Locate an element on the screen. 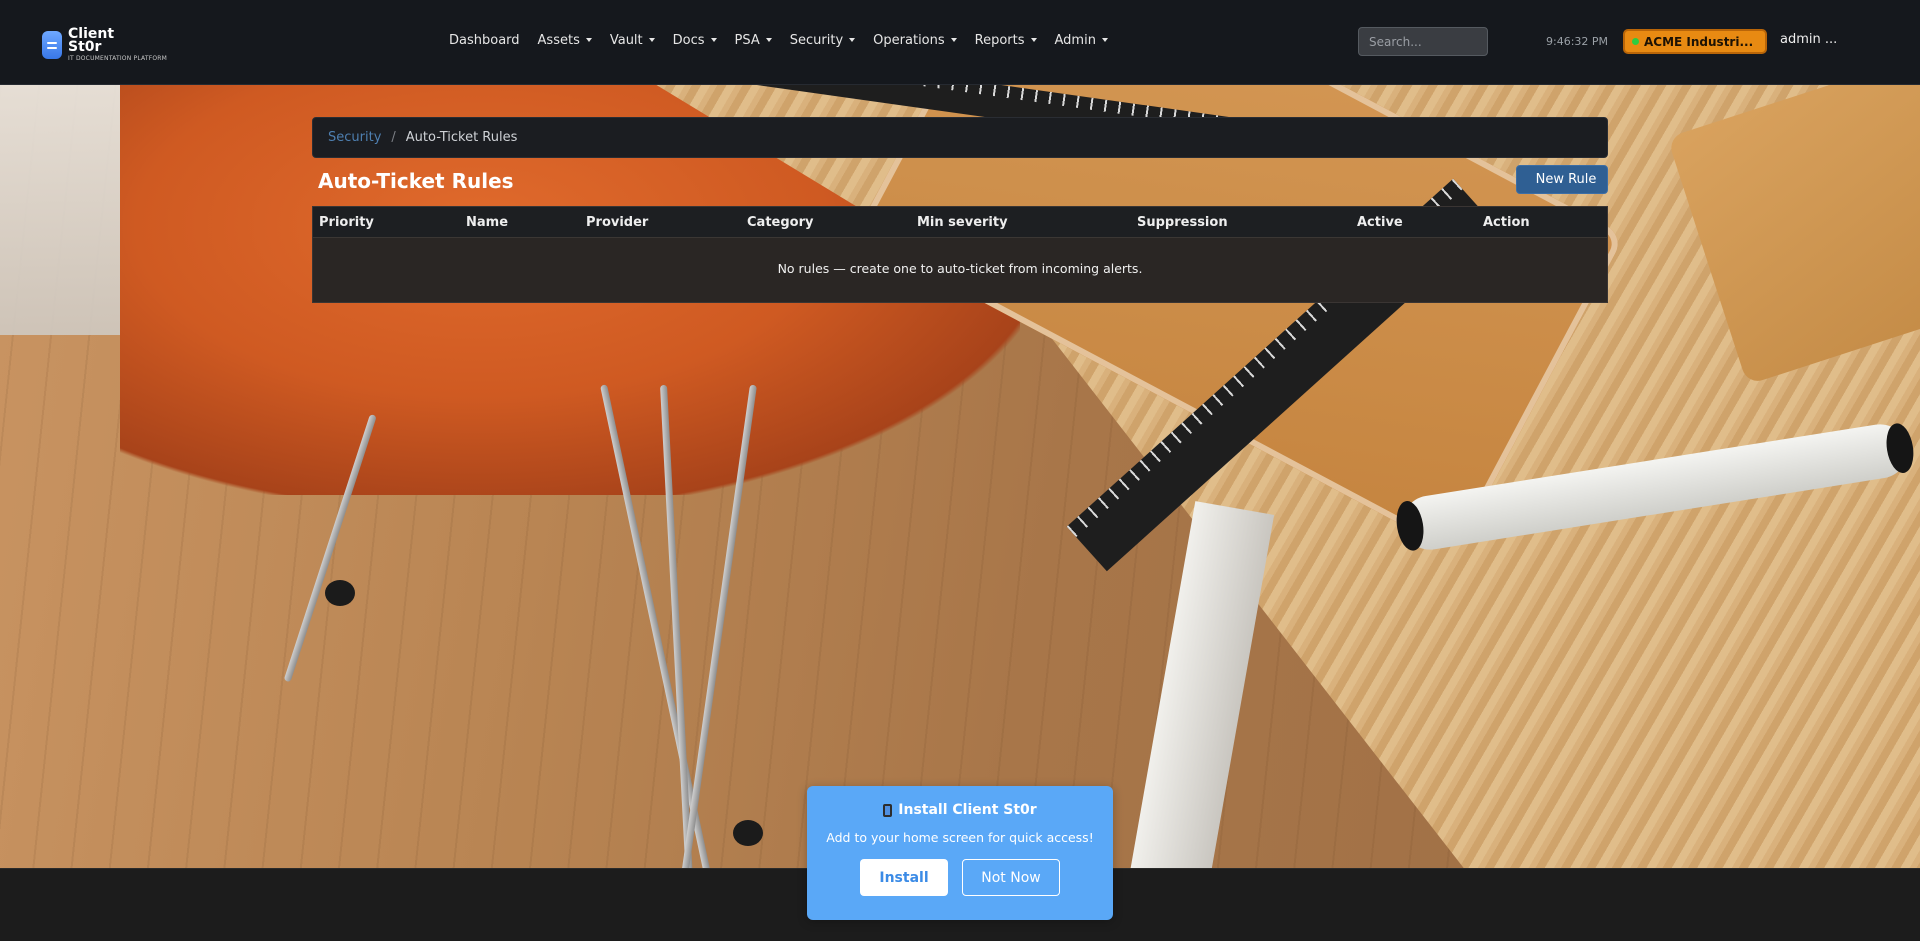 The width and height of the screenshot is (1920, 941). phone-icon is located at coordinates (888, 810).